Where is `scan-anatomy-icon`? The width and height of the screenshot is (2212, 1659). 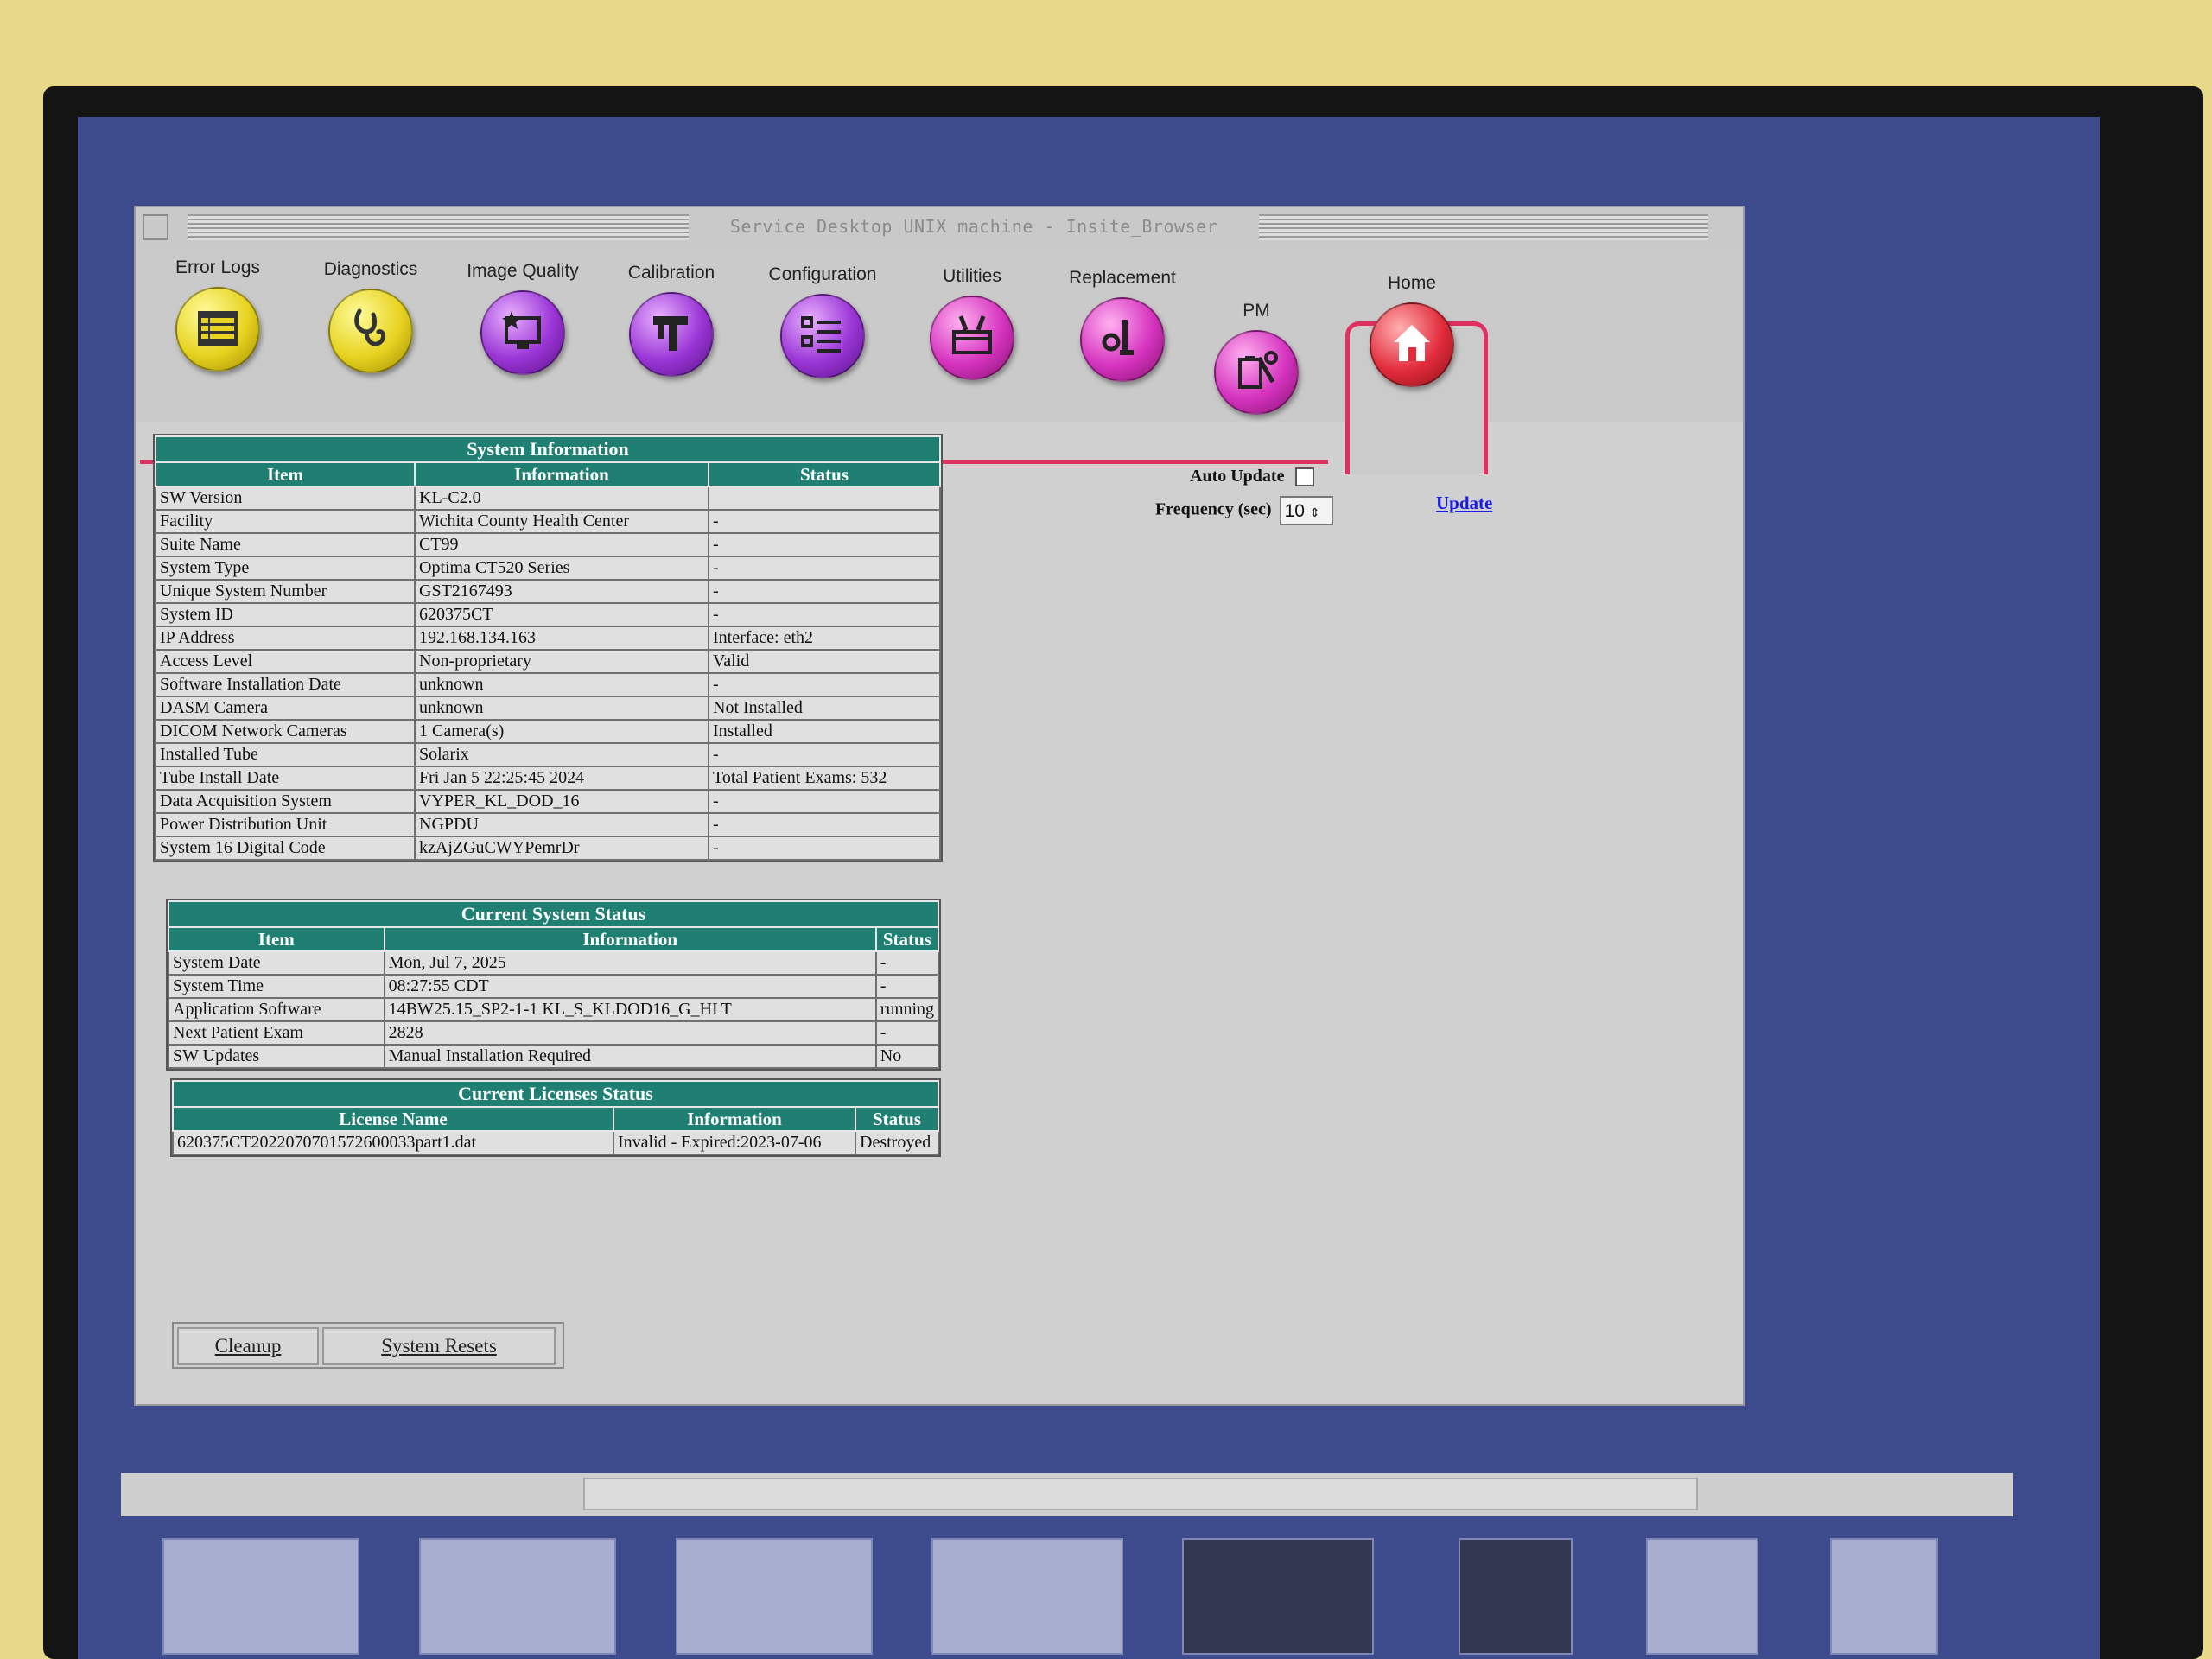
scan-anatomy-icon is located at coordinates (1027, 1596).